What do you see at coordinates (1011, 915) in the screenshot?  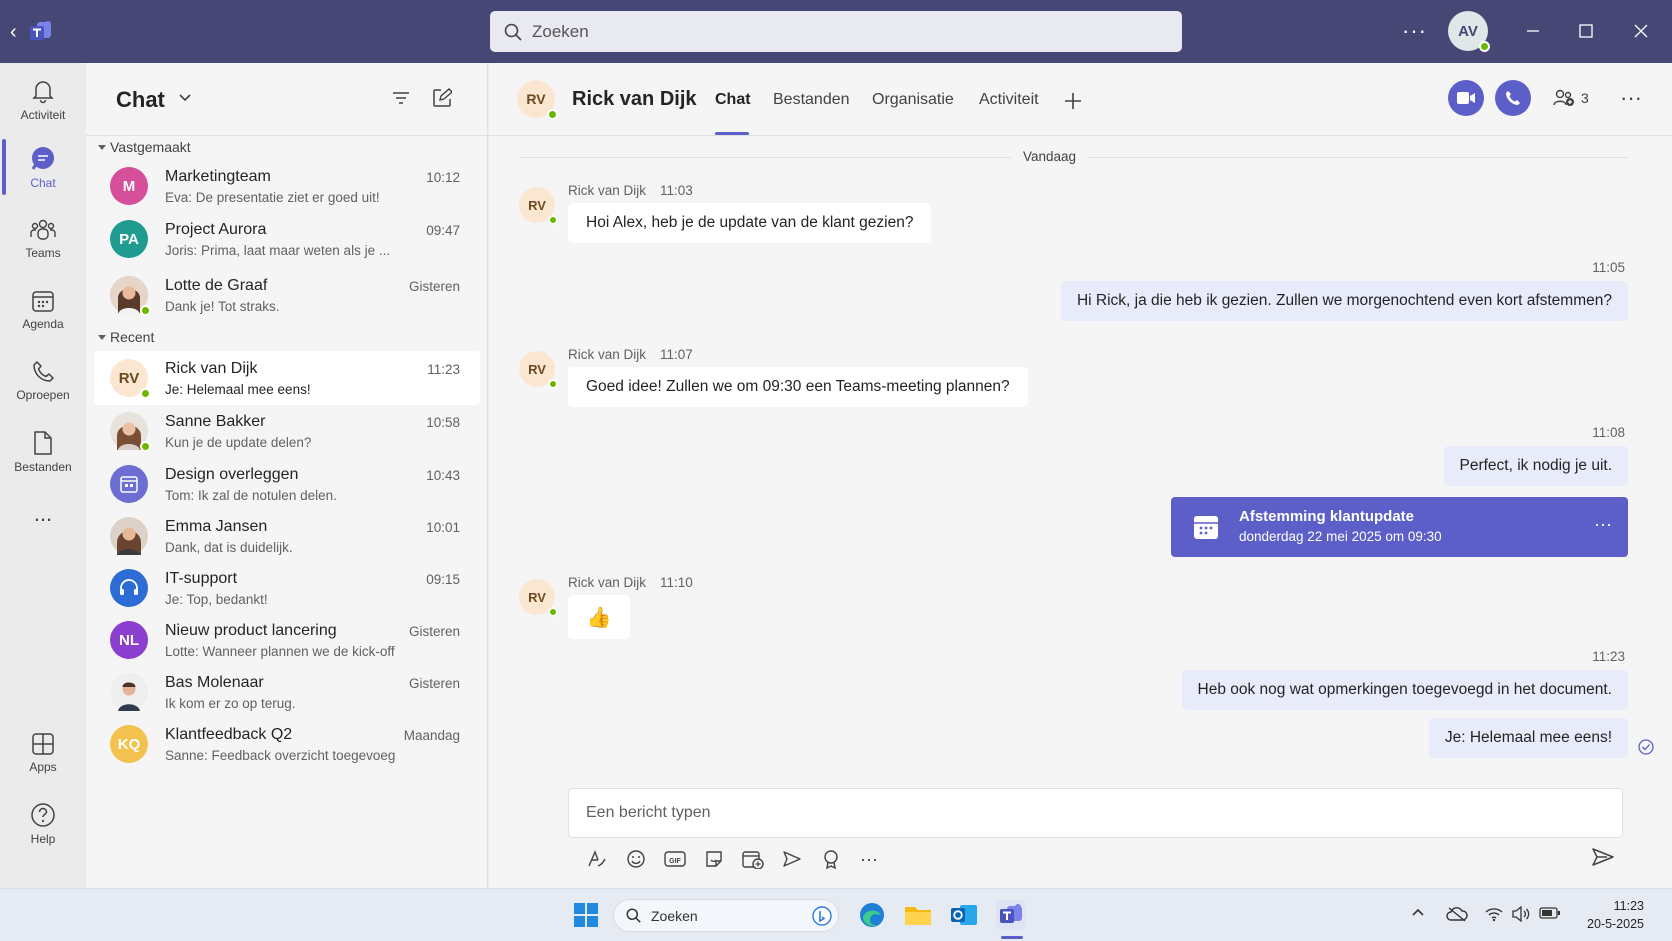 I see `teams-taskbar-icon` at bounding box center [1011, 915].